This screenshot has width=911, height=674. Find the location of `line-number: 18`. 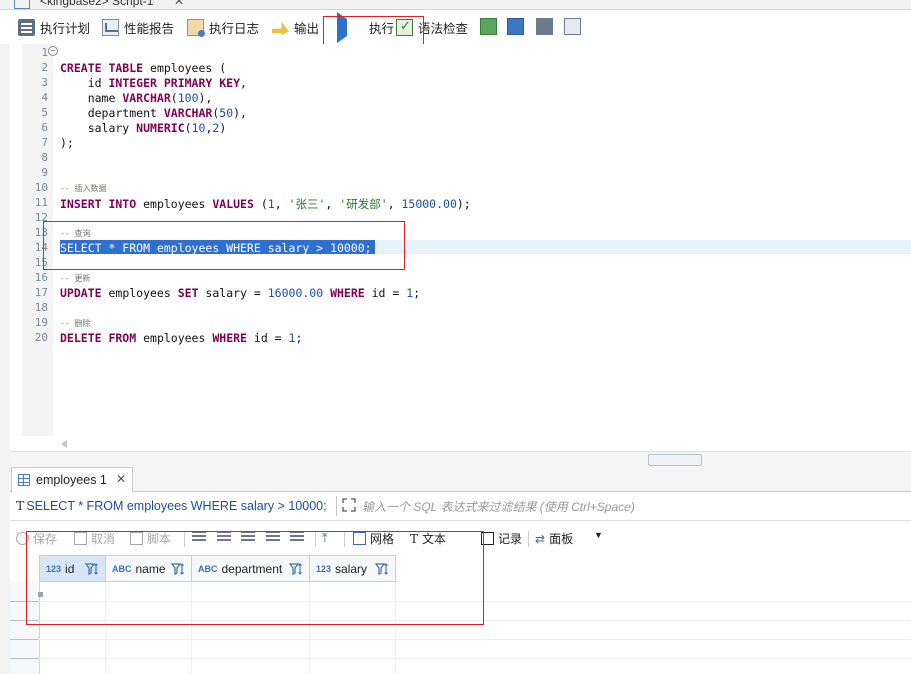

line-number: 18 is located at coordinates (41, 307).